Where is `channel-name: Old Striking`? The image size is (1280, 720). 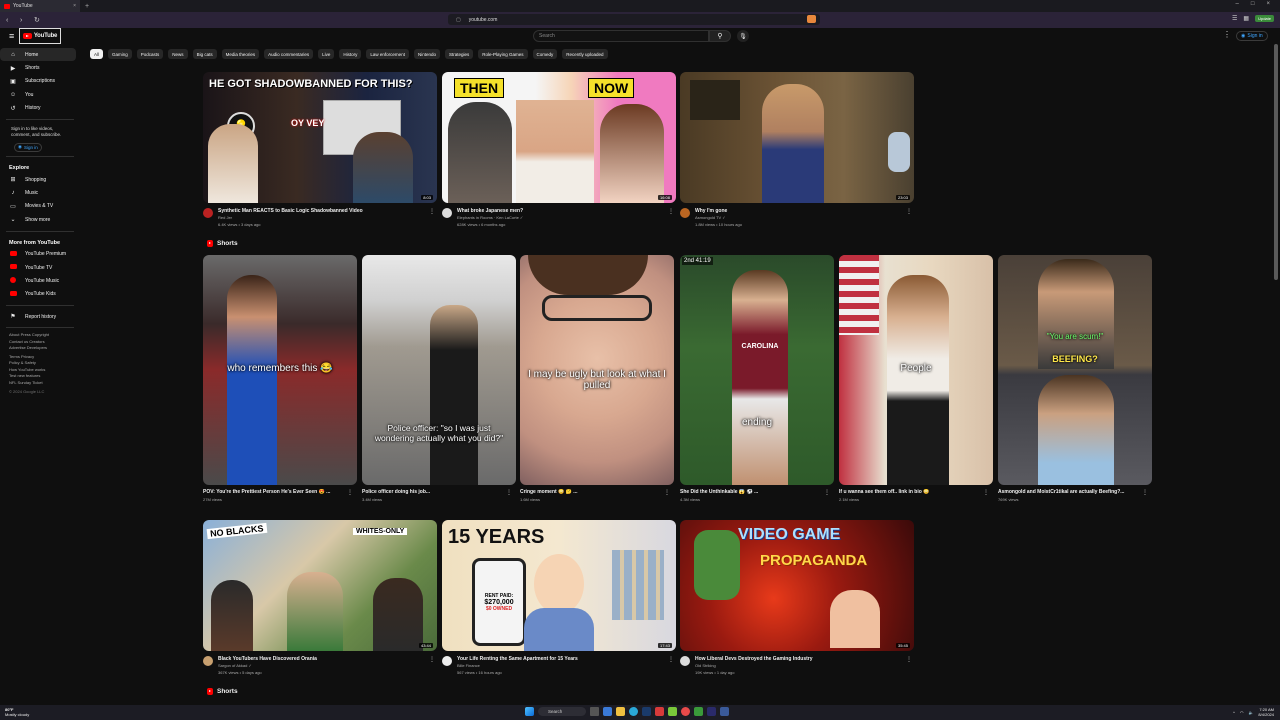 channel-name: Old Striking is located at coordinates (754, 665).